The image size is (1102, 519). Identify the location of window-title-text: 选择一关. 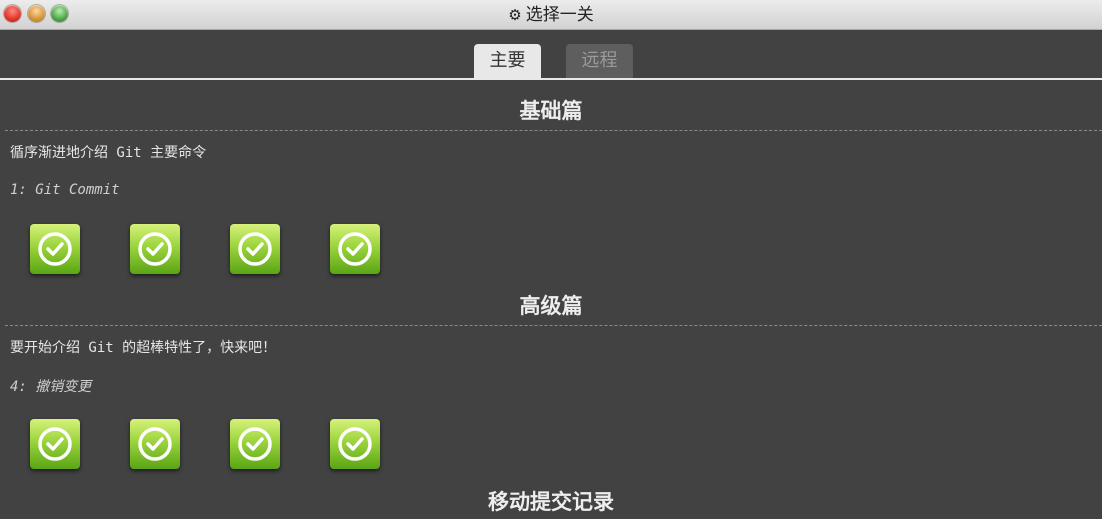
(559, 15).